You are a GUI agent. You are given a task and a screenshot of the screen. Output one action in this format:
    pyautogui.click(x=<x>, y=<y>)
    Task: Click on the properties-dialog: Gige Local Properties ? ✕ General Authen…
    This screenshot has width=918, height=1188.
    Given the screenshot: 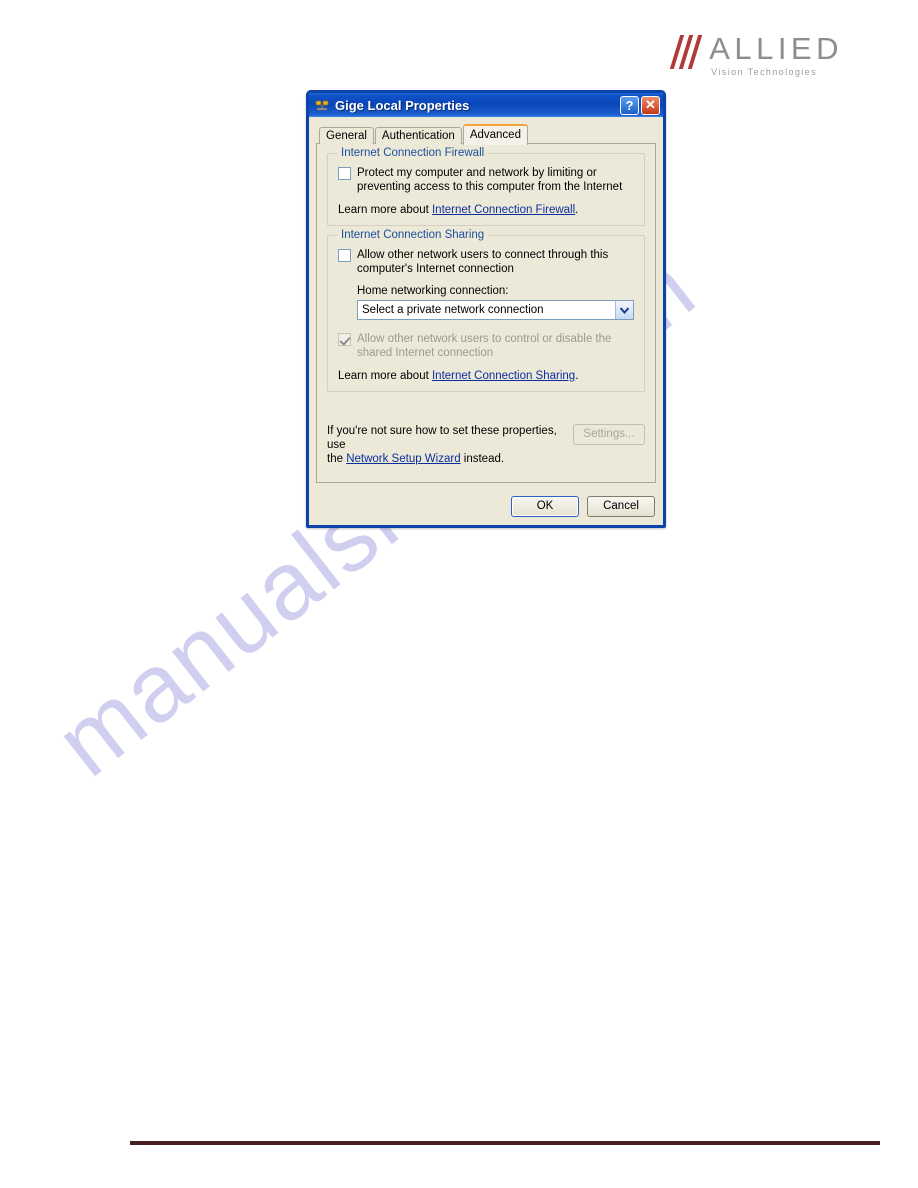 What is the action you would take?
    pyautogui.click(x=486, y=309)
    